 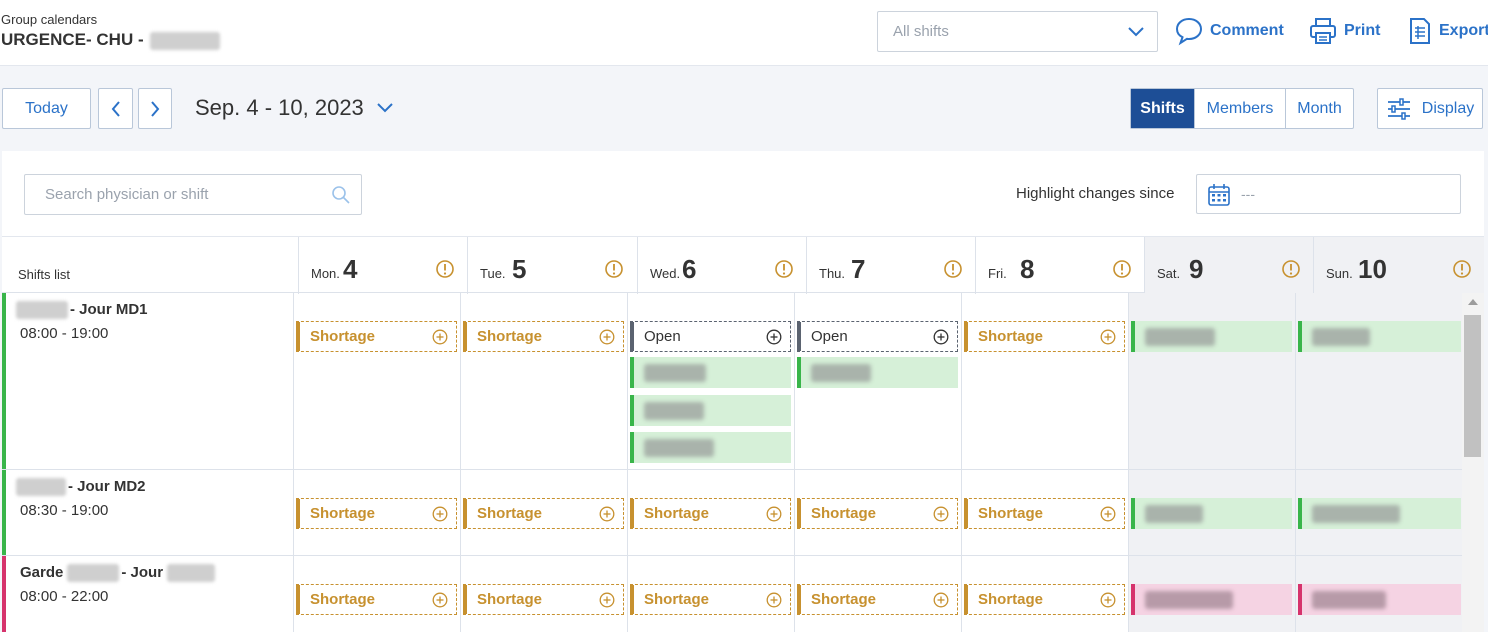 I want to click on export-button: Export, so click(x=1447, y=31).